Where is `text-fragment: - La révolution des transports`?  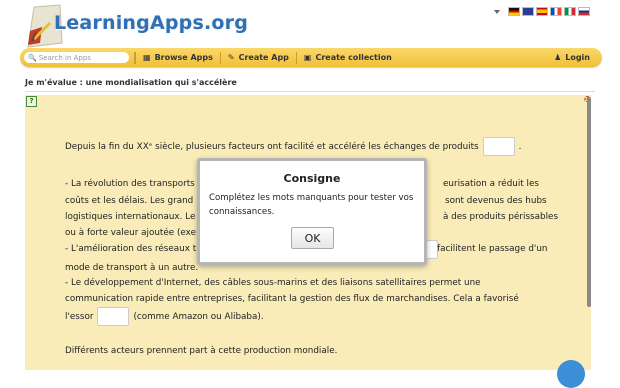
text-fragment: - La révolution des transports is located at coordinates (130, 184).